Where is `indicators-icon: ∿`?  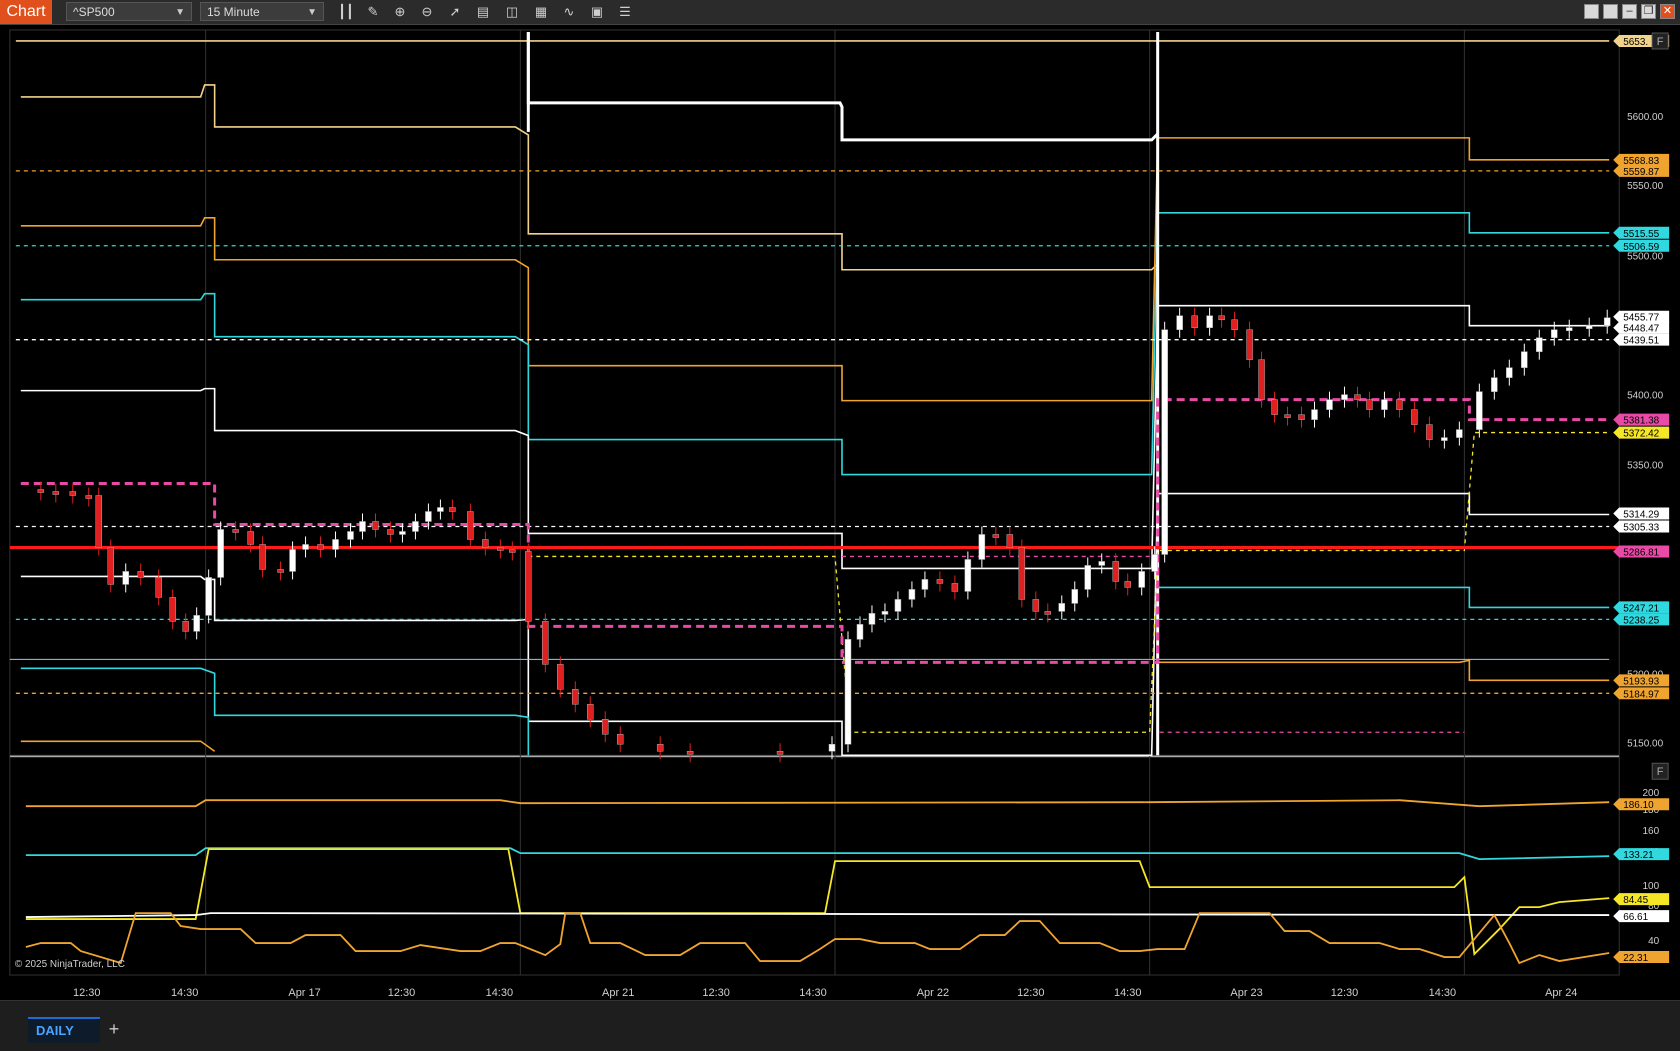
indicators-icon: ∿ is located at coordinates (569, 12).